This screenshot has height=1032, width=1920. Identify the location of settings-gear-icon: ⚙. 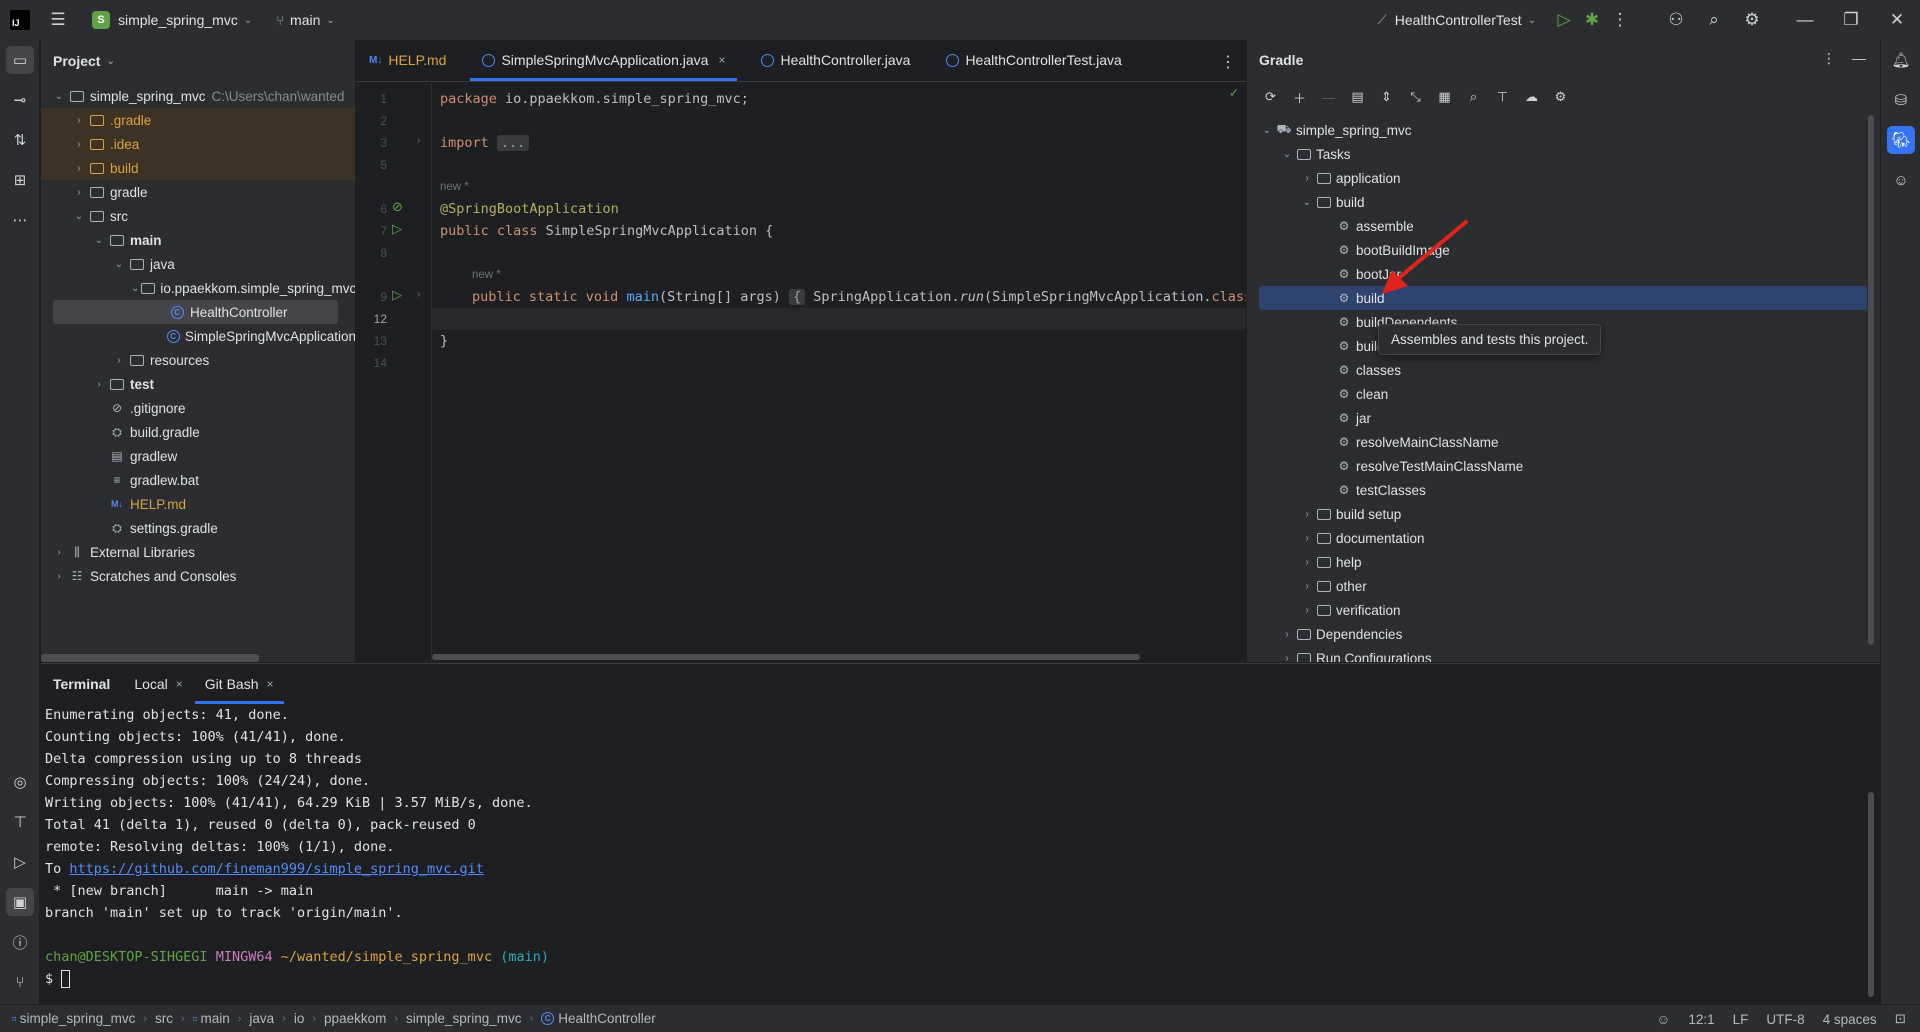
(1752, 20).